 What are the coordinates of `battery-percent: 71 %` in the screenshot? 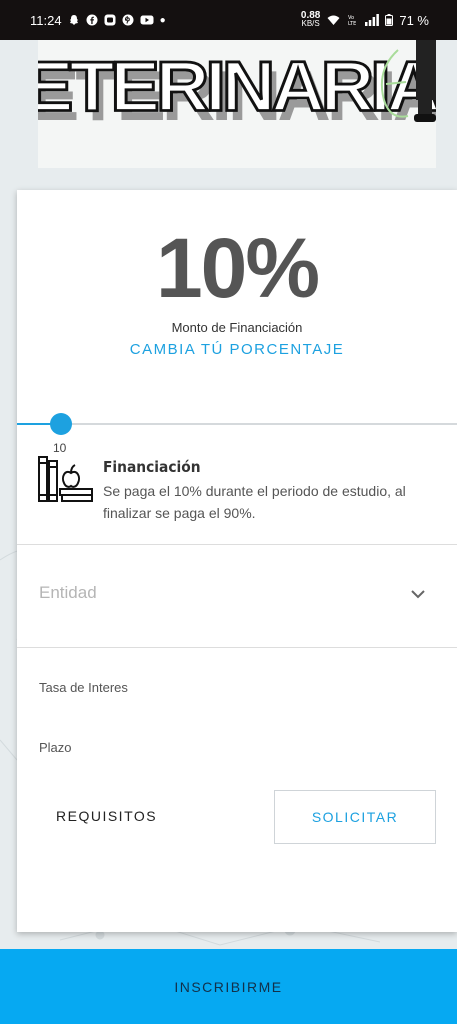 It's located at (414, 20).